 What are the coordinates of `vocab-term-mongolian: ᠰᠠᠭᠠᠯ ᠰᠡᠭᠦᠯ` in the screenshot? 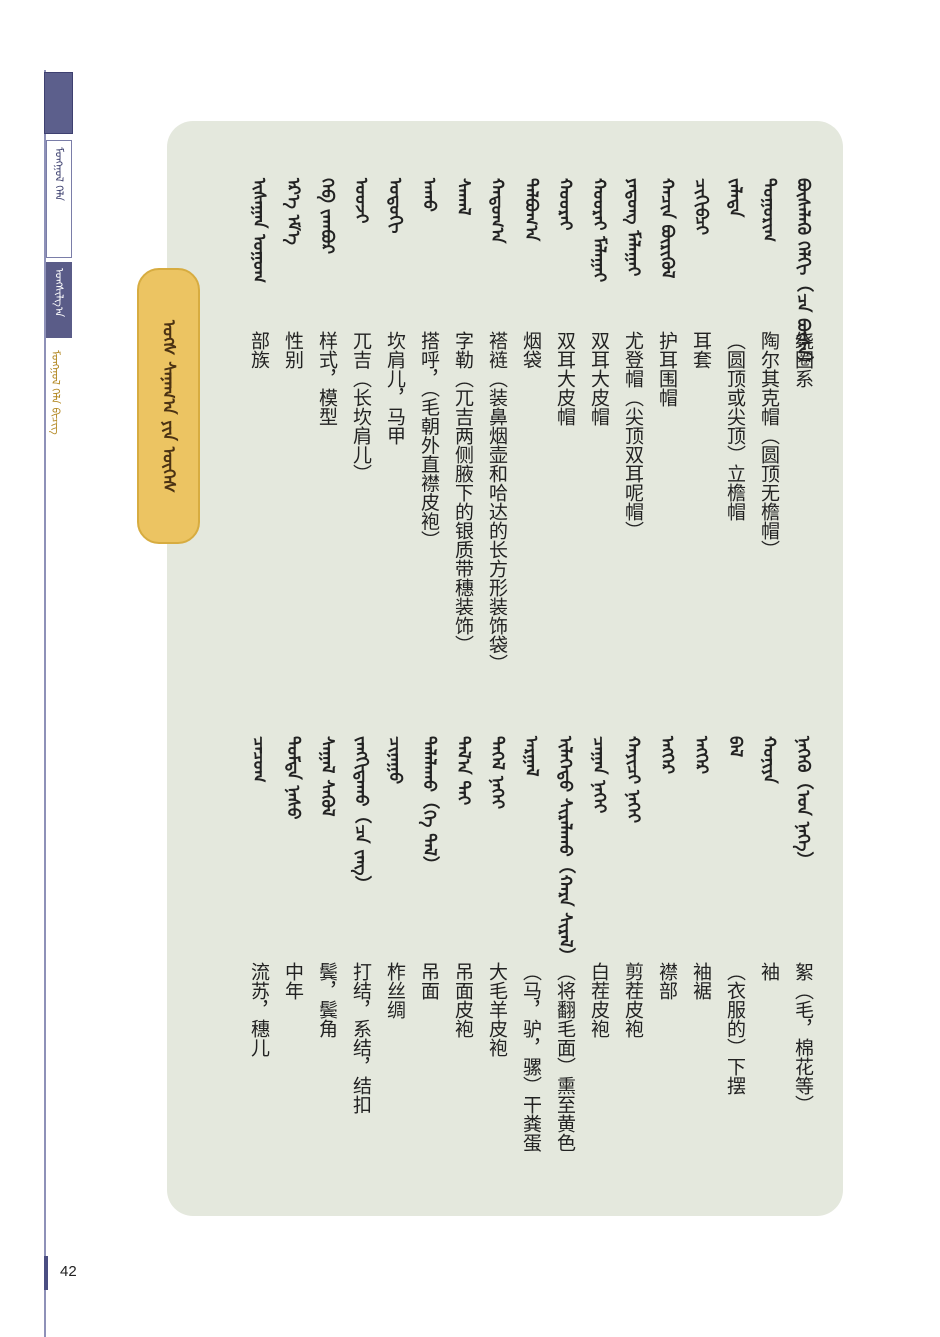 It's located at (327, 776).